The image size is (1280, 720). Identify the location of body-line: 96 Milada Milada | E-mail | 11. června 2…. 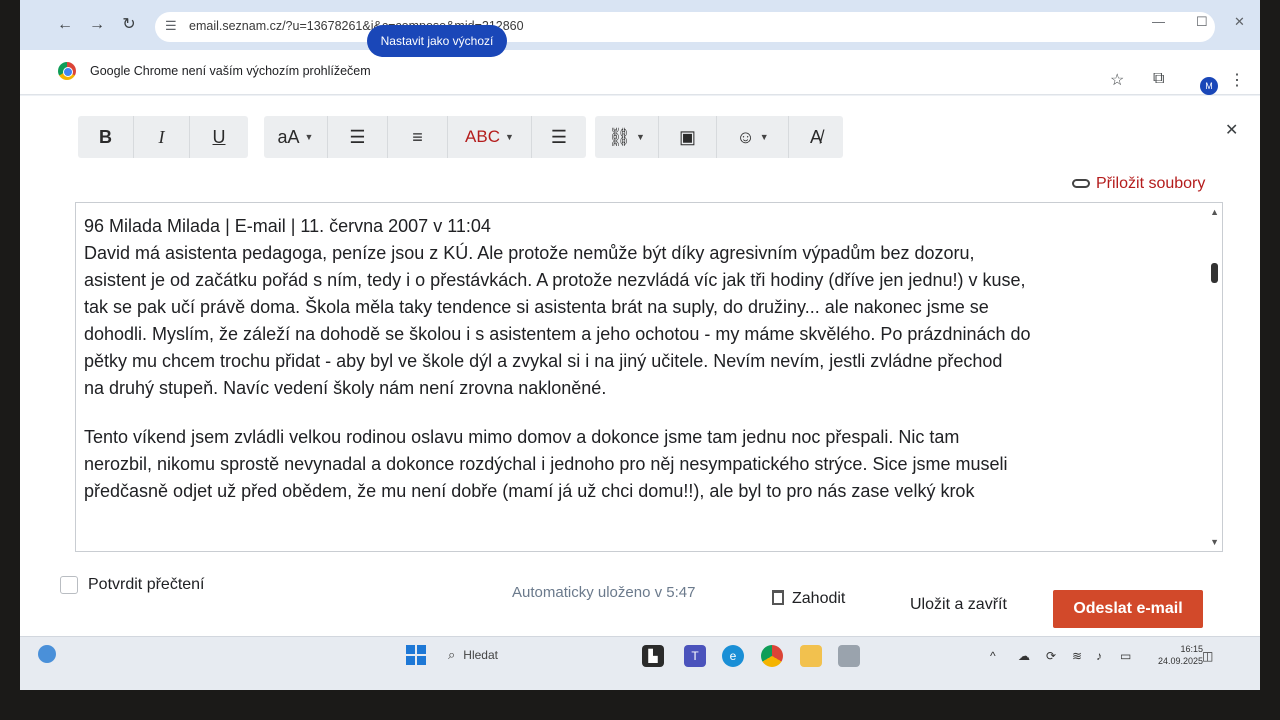
(287, 226).